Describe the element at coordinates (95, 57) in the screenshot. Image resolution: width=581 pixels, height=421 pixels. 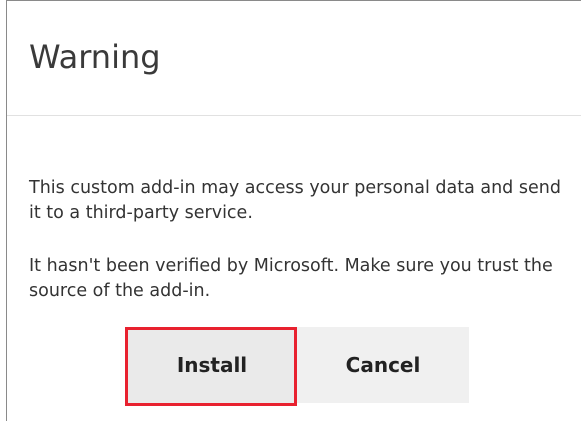
I see `dialog-title: Warning` at that location.